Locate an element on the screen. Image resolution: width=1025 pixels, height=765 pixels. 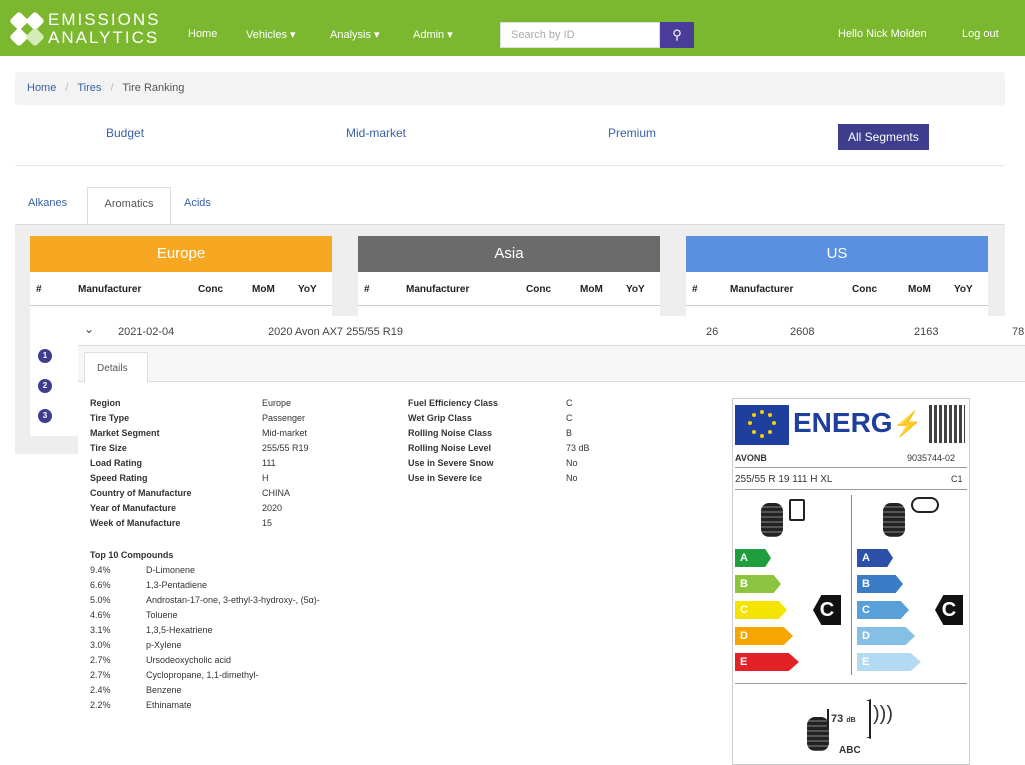
nav-home: Home is located at coordinates (202, 34).